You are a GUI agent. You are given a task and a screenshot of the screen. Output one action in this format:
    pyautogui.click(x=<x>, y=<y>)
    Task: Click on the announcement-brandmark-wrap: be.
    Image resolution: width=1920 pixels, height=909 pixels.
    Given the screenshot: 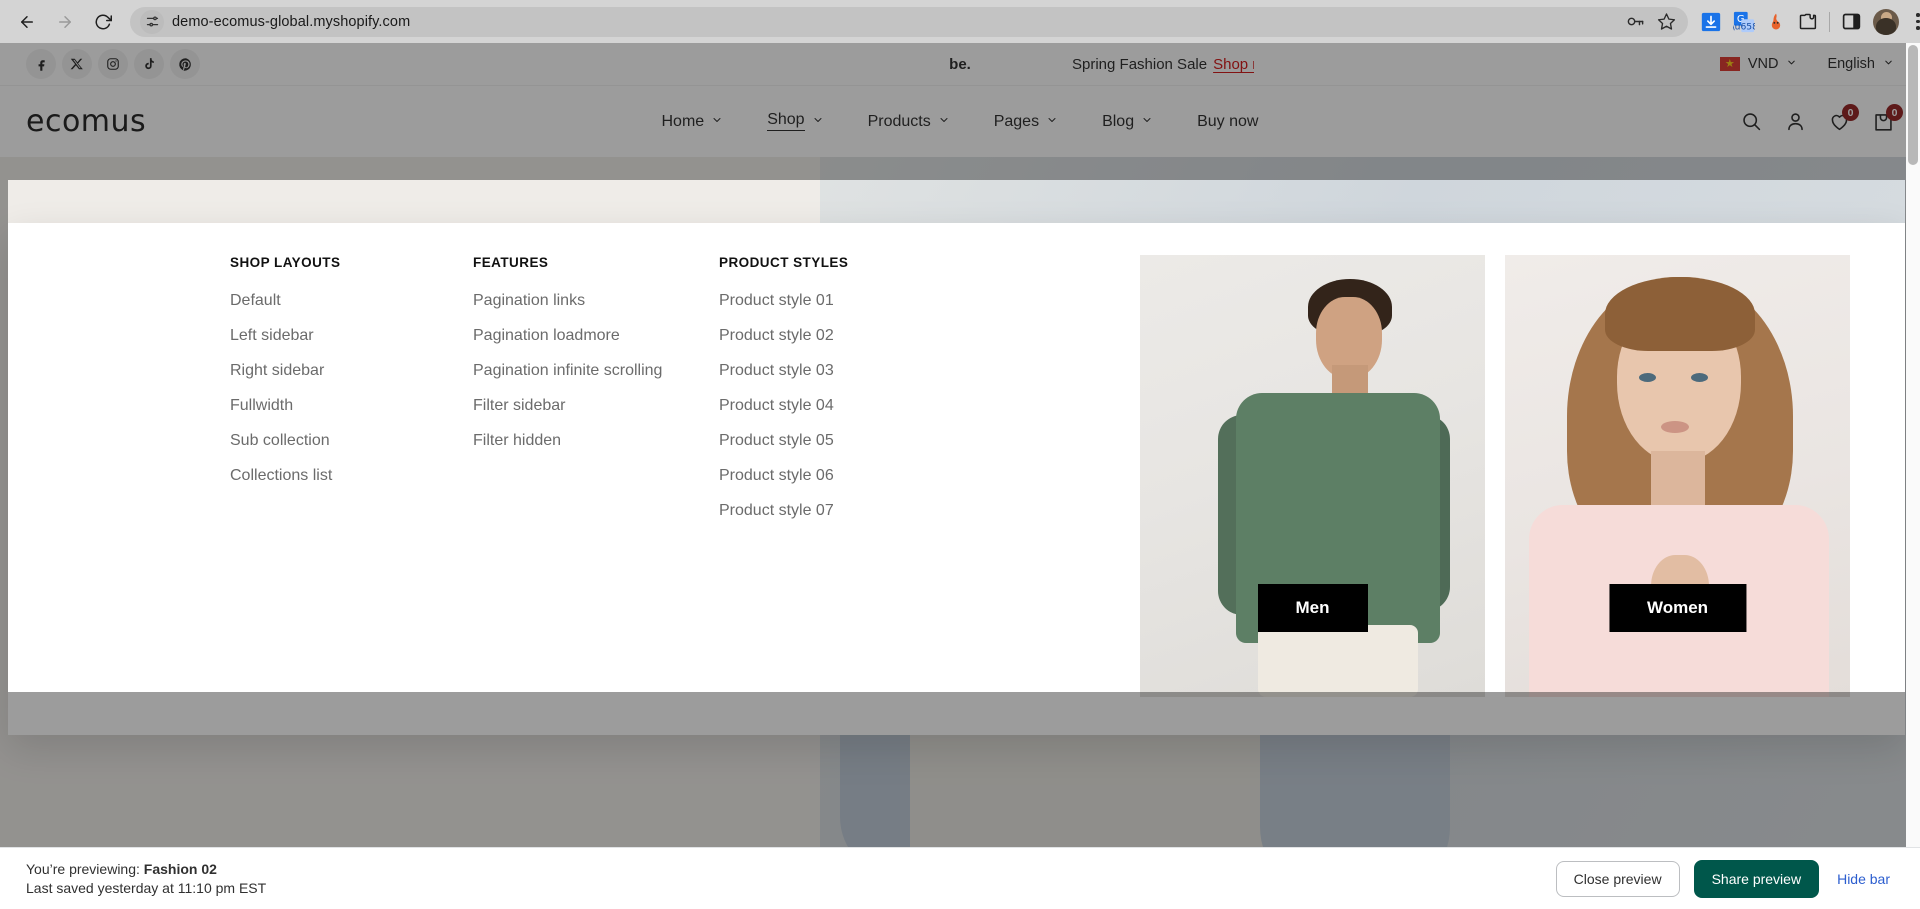 What is the action you would take?
    pyautogui.click(x=960, y=64)
    